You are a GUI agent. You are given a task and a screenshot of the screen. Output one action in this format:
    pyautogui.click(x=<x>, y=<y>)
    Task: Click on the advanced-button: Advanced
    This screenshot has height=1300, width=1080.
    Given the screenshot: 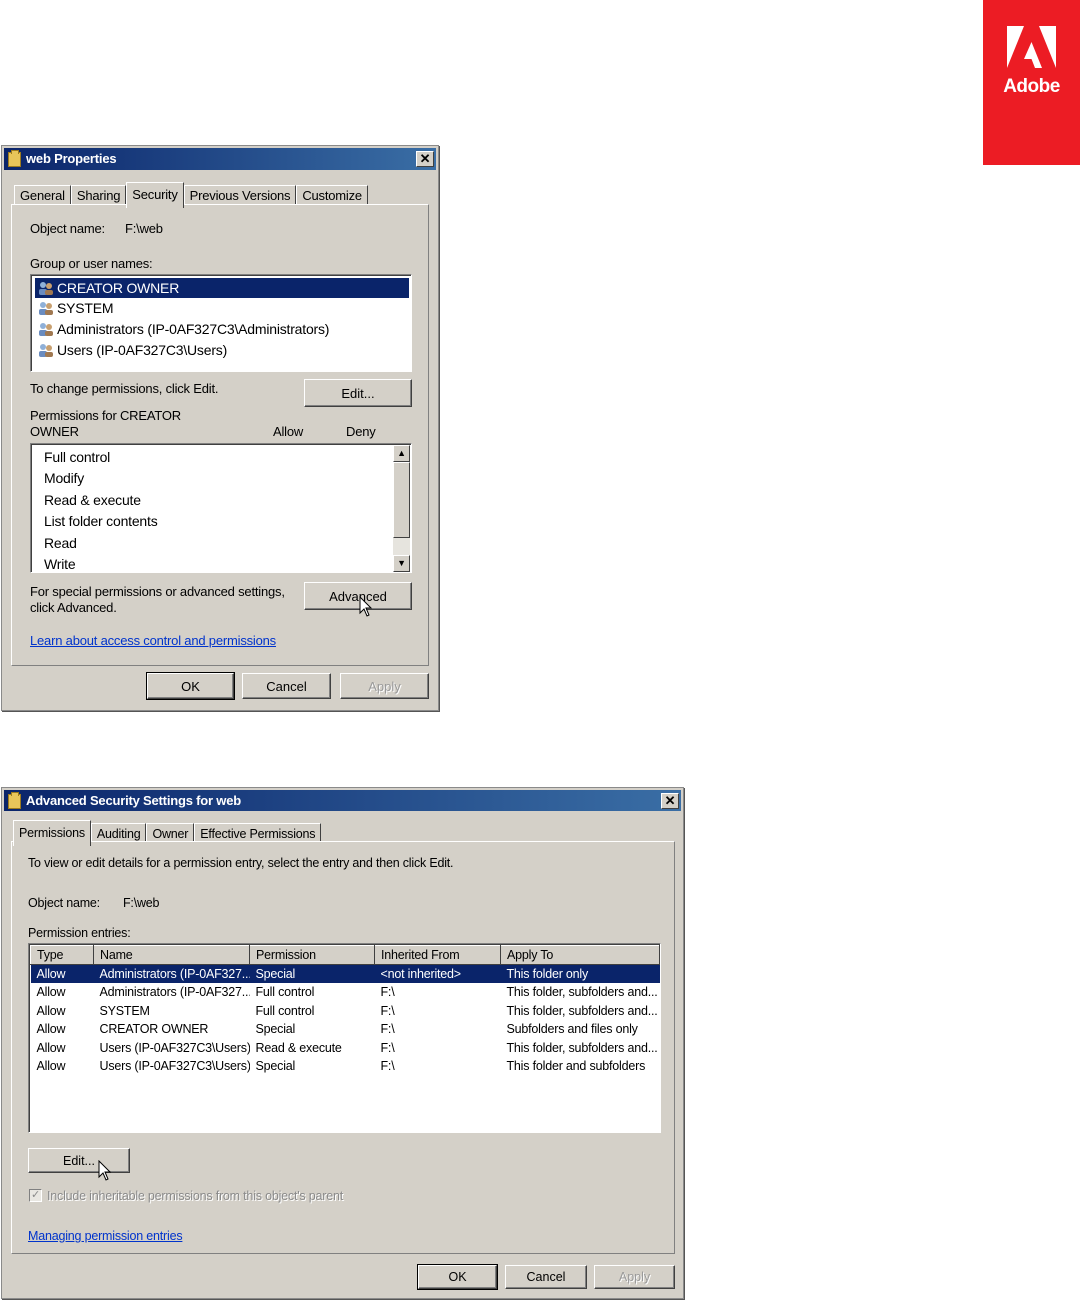 What is the action you would take?
    pyautogui.click(x=358, y=596)
    